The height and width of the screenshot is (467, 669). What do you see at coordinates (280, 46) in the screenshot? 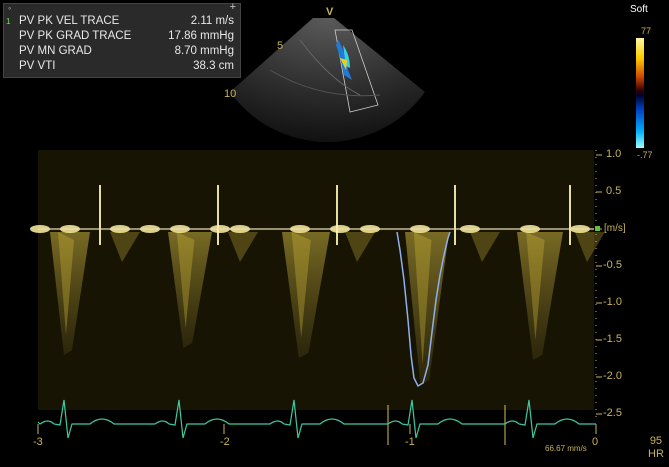
I see `depth-label: 5` at bounding box center [280, 46].